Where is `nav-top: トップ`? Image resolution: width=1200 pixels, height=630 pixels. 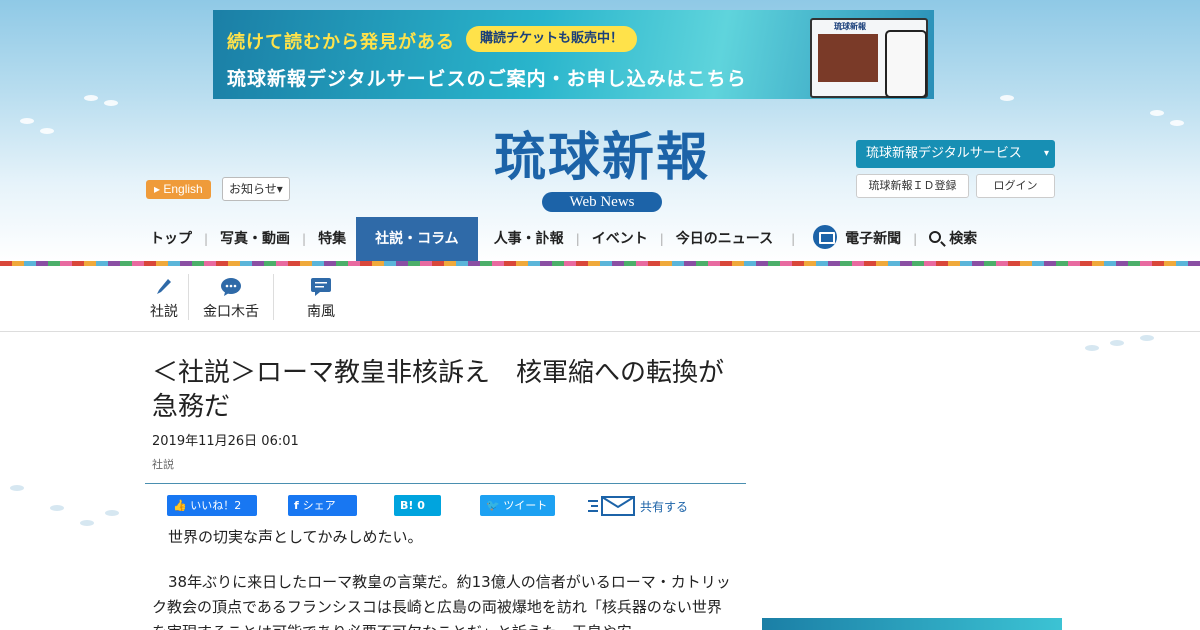 nav-top: トップ is located at coordinates (171, 239).